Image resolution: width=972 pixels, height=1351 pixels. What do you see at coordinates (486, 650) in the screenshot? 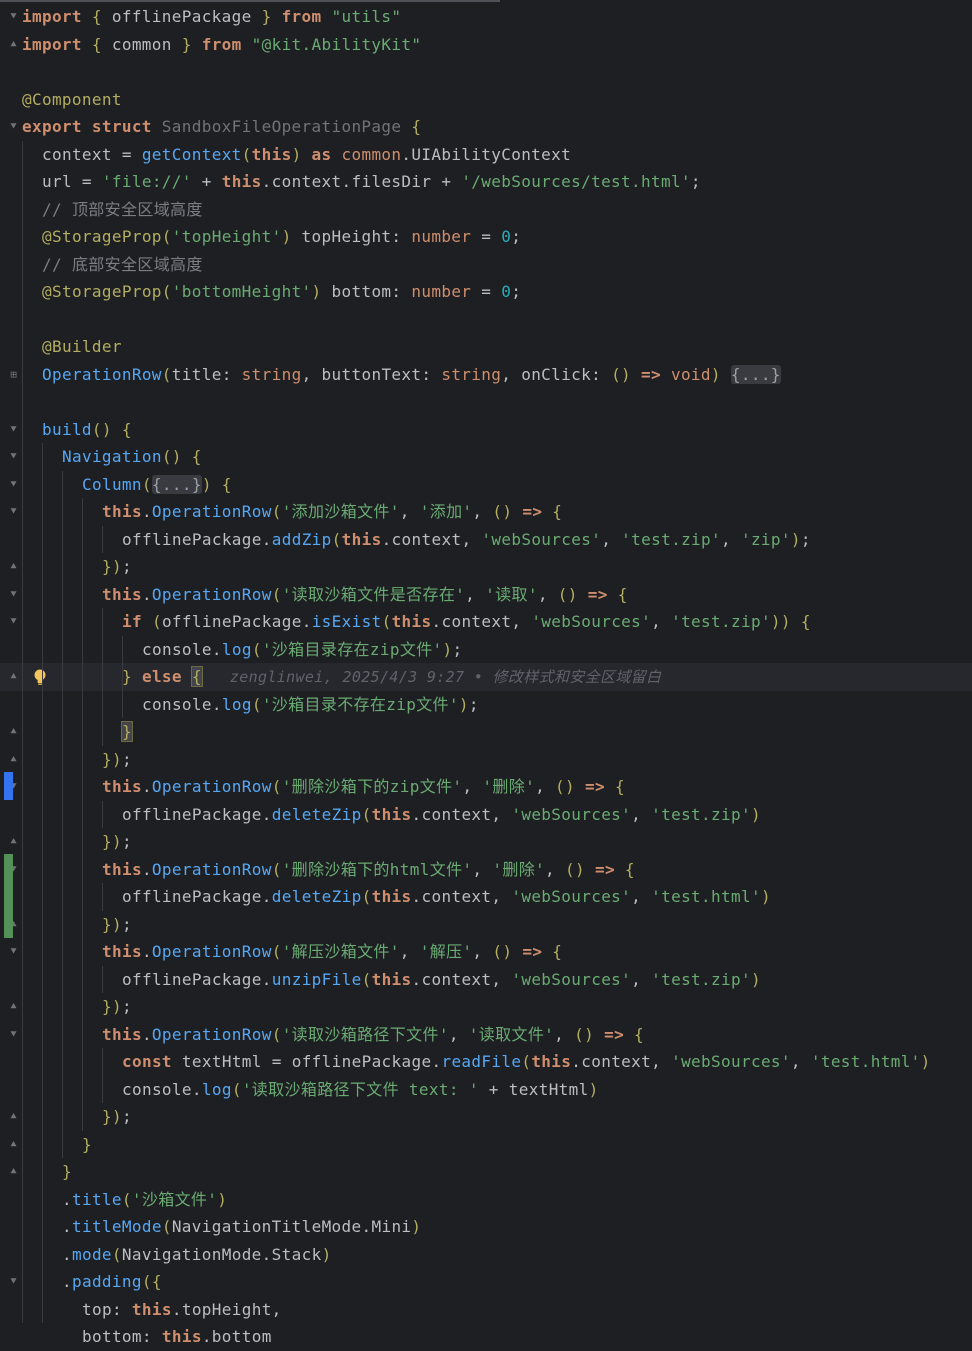
I see `code-line: console.log('沙箱目录存在zip文件');` at bounding box center [486, 650].